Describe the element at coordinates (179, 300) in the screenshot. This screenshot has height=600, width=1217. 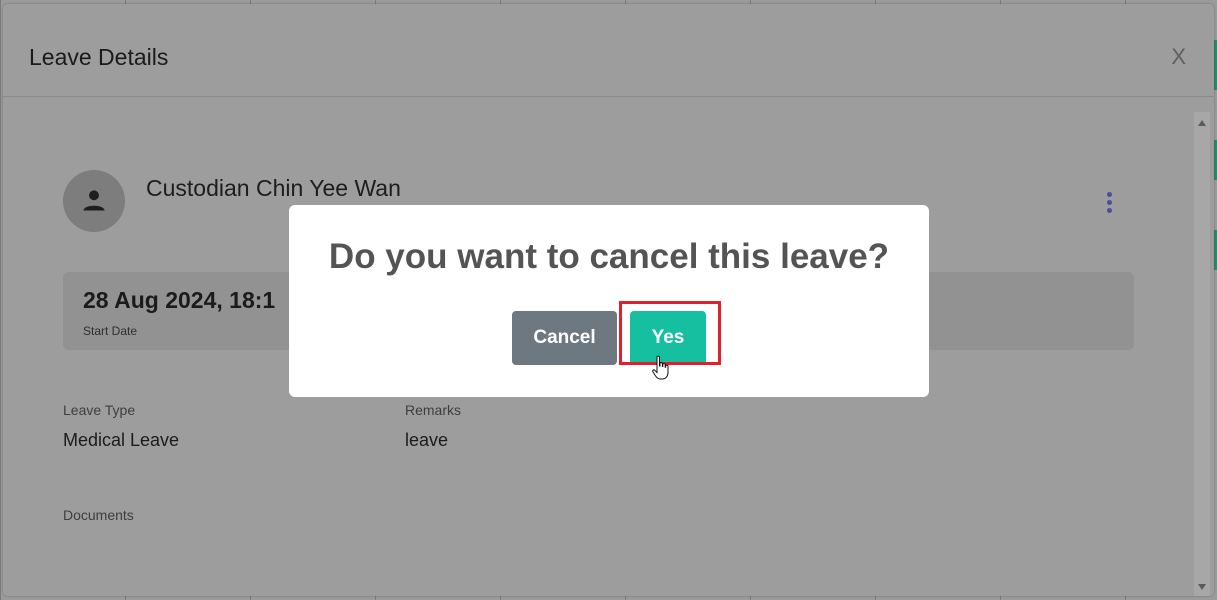
I see `start-date-value: 28 Aug 2024, 18:1` at that location.